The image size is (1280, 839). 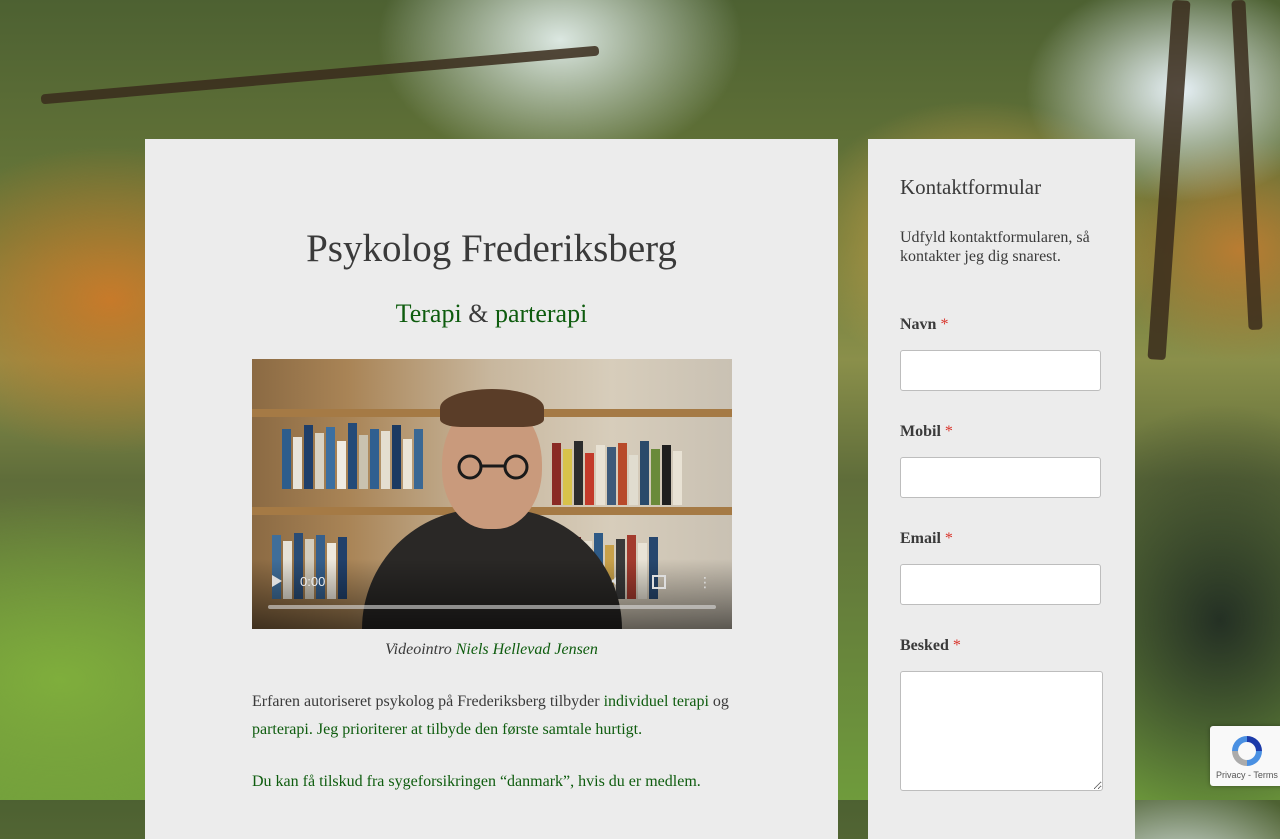 I want to click on recaptcha-terms: Privacy - Terms, so click(x=1247, y=775).